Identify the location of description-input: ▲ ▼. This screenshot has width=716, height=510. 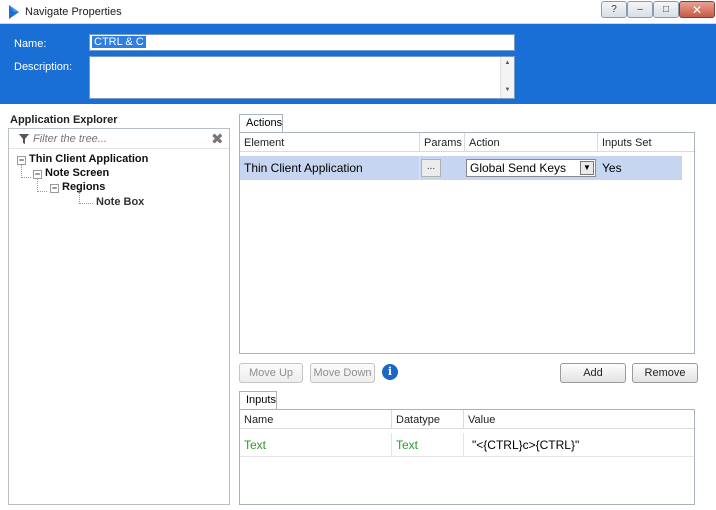
(302, 77).